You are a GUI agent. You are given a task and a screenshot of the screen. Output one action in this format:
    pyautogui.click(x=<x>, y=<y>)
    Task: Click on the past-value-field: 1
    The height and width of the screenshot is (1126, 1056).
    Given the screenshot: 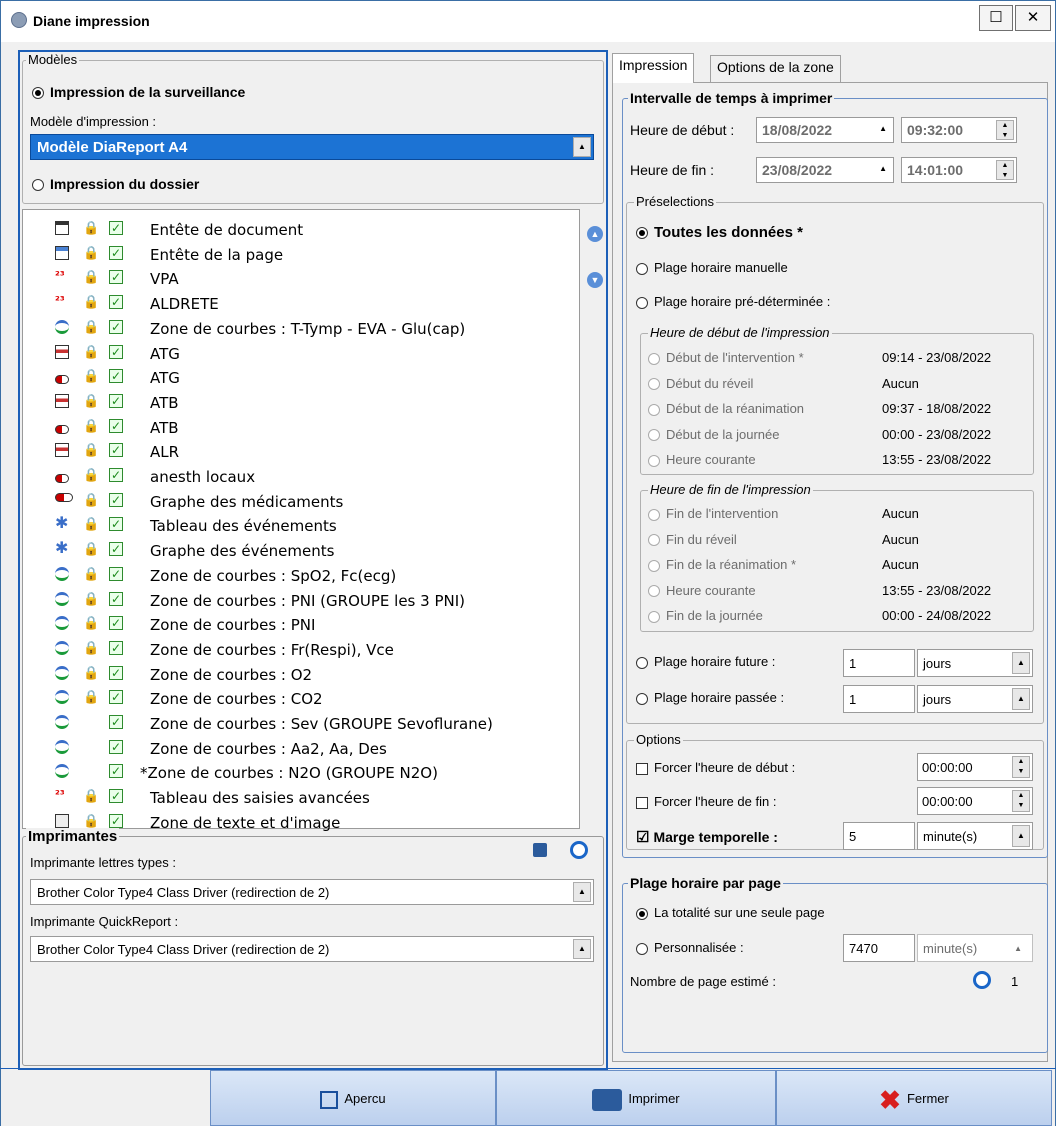 What is the action you would take?
    pyautogui.click(x=879, y=699)
    